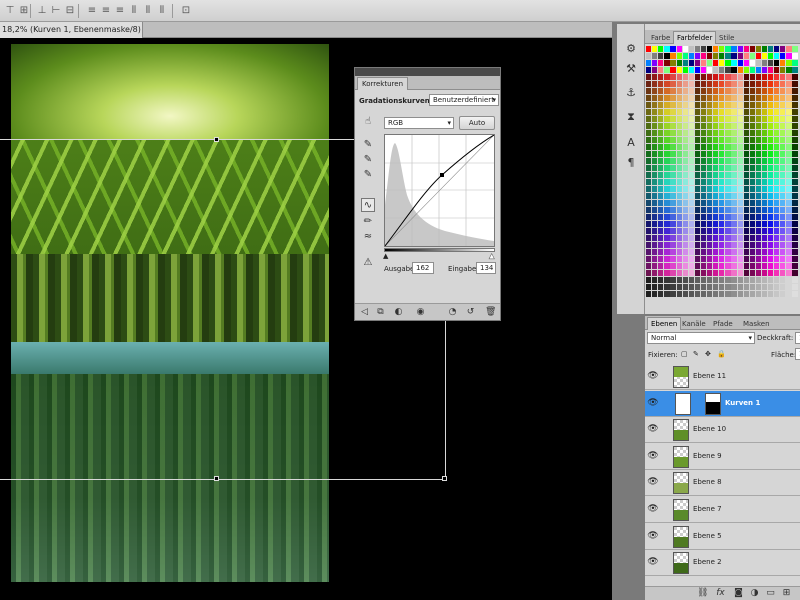 The image size is (800, 600). Describe the element at coordinates (631, 163) in the screenshot. I see `paragraph-icon: ¶` at that location.